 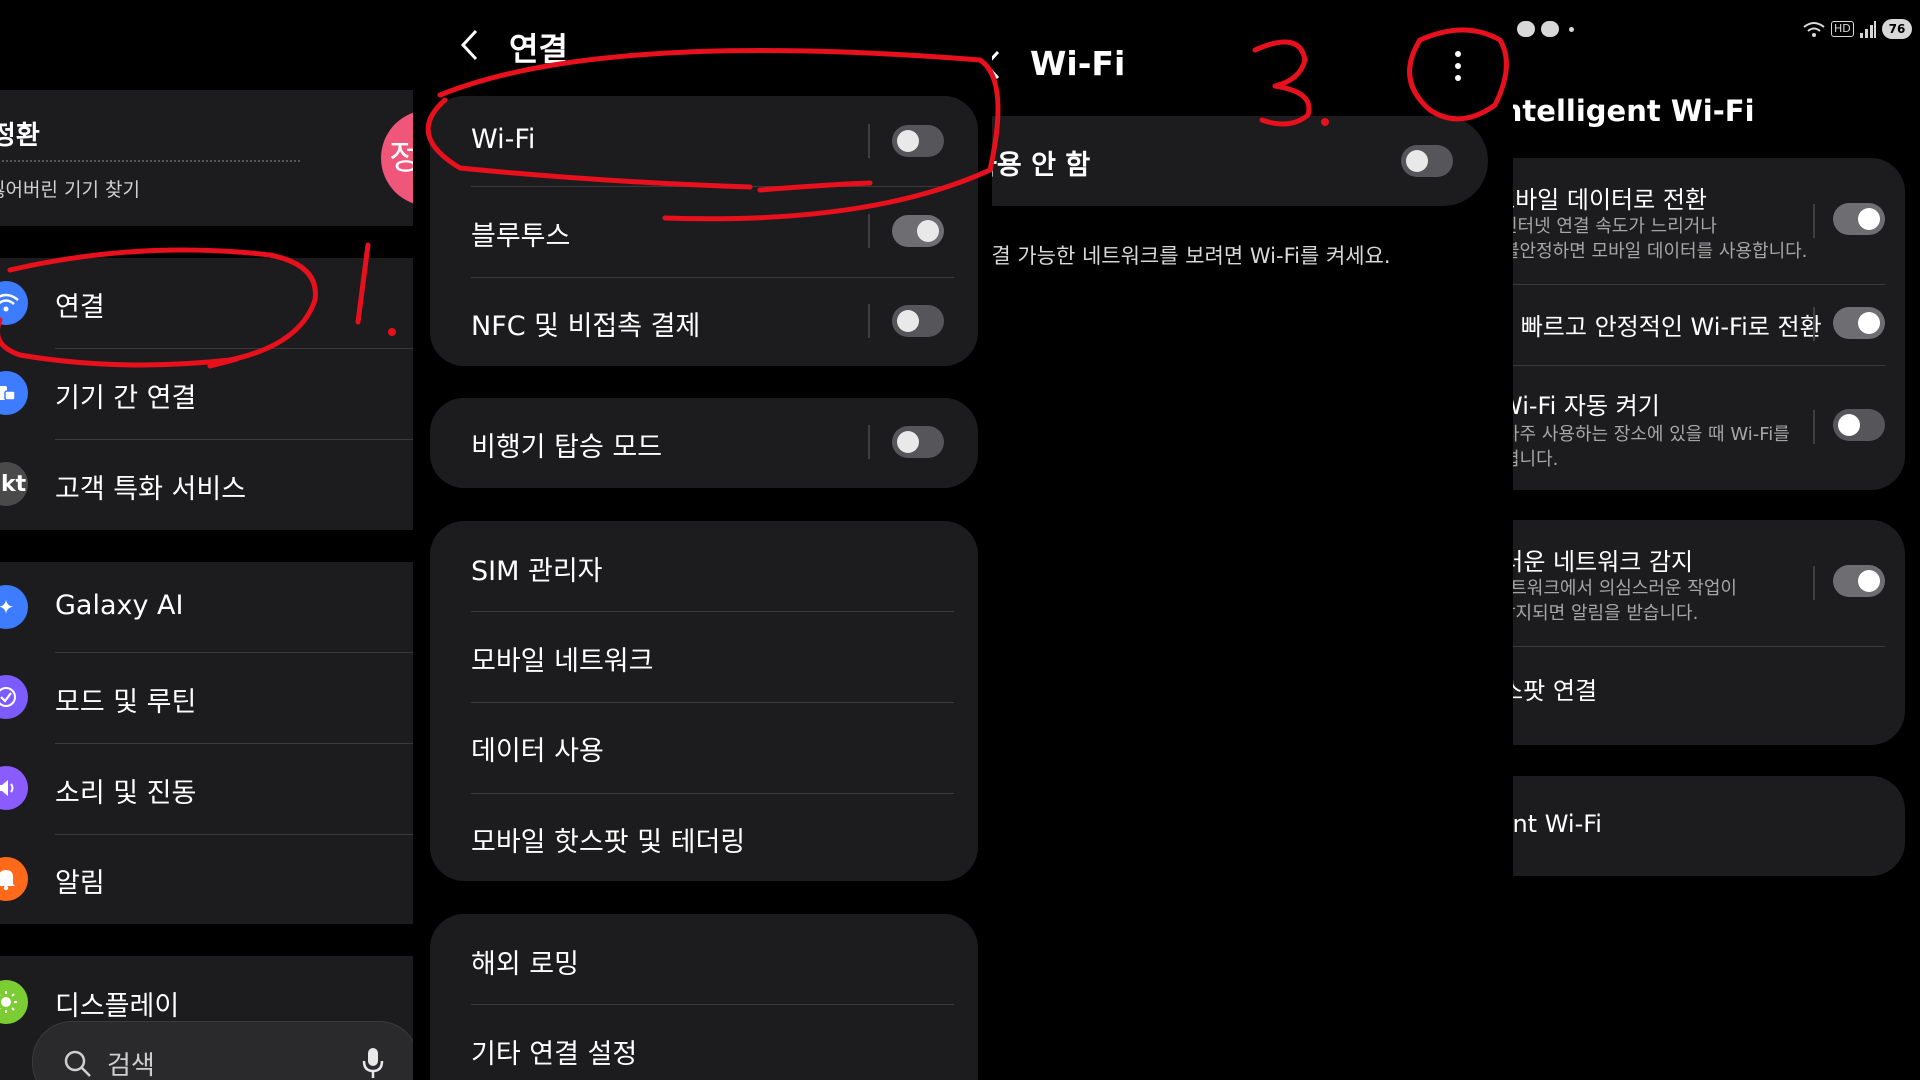 I want to click on auto-wifi-title: Wi-Fi 자동 켜기, so click(x=1586, y=406).